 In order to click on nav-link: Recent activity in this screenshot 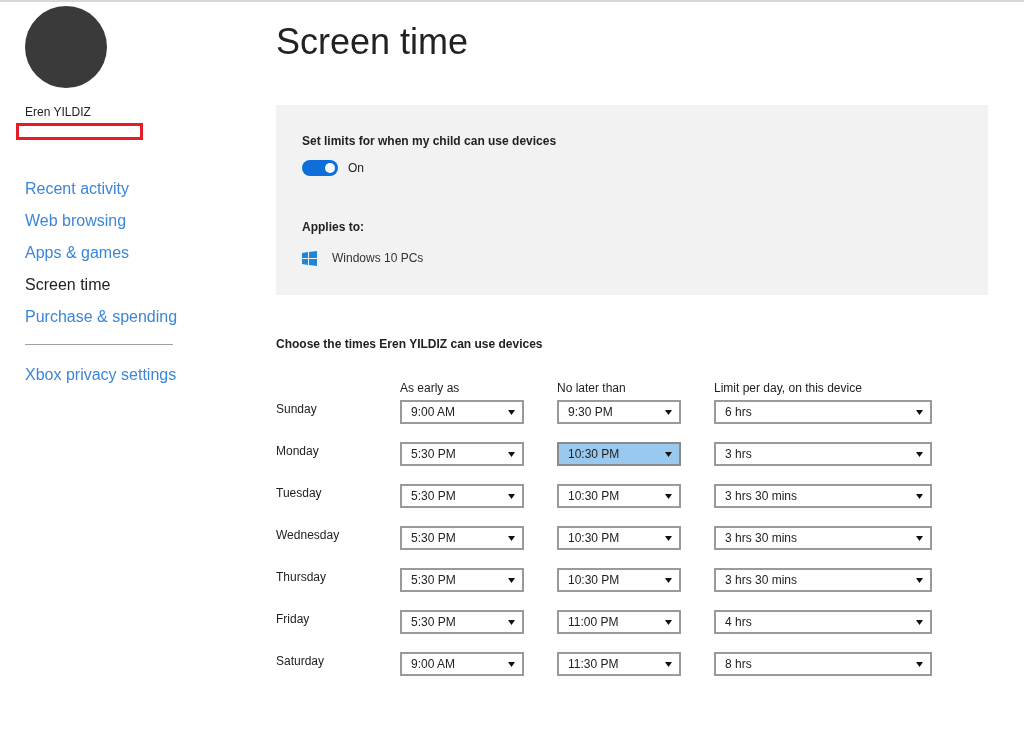, I will do `click(150, 188)`.